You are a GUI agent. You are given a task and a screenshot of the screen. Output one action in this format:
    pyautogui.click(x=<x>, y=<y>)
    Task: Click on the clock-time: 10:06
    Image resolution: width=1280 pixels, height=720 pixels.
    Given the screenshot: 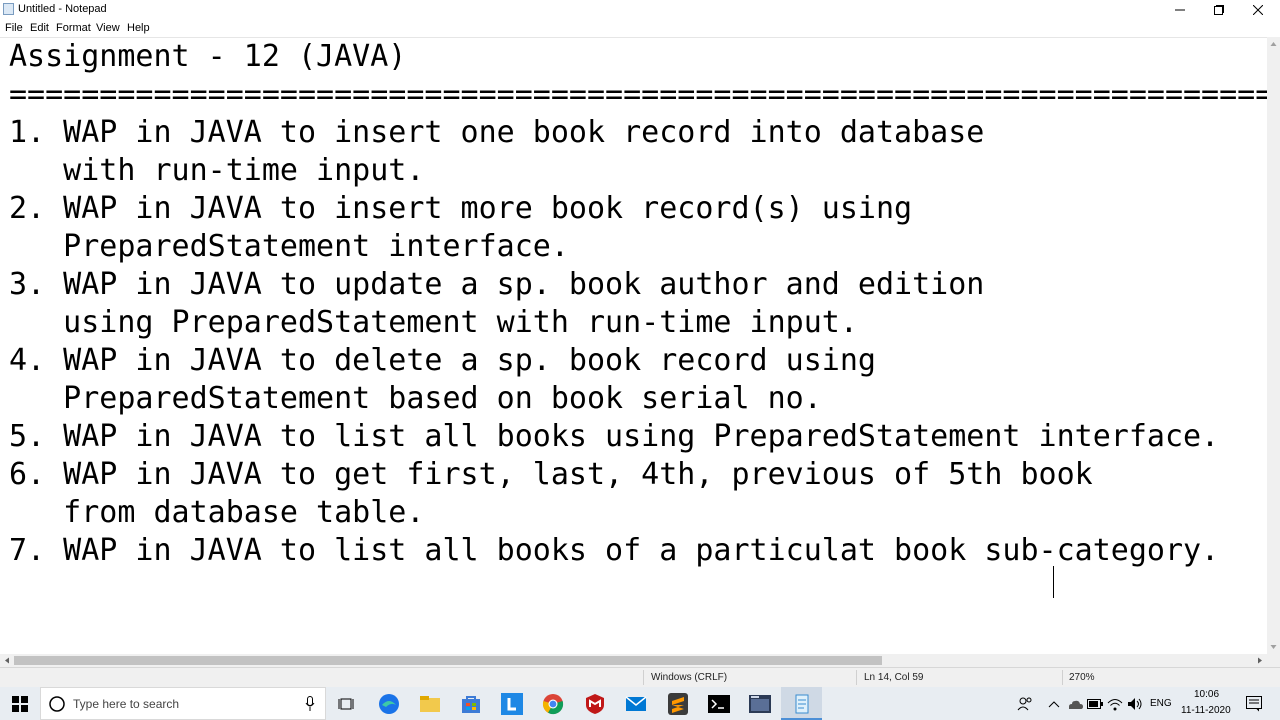 What is the action you would take?
    pyautogui.click(x=1206, y=694)
    